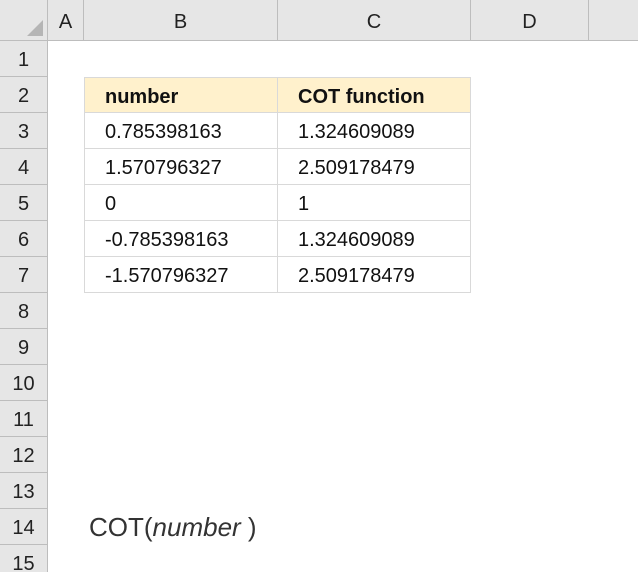 The image size is (638, 572). I want to click on row-header-14: 14, so click(24, 527).